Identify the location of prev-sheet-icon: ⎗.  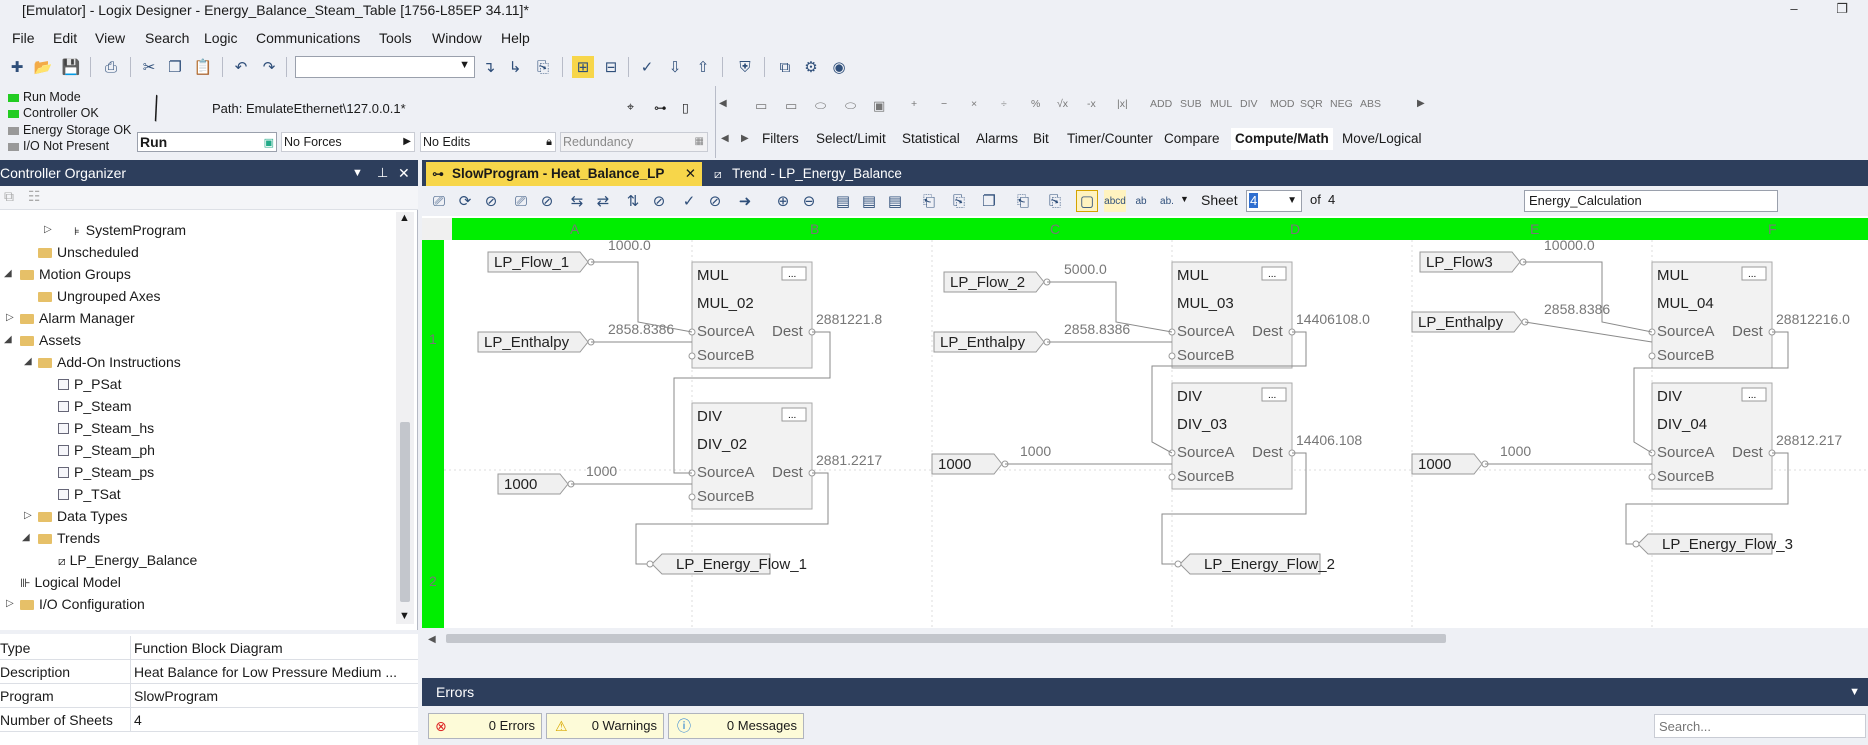
(1023, 201).